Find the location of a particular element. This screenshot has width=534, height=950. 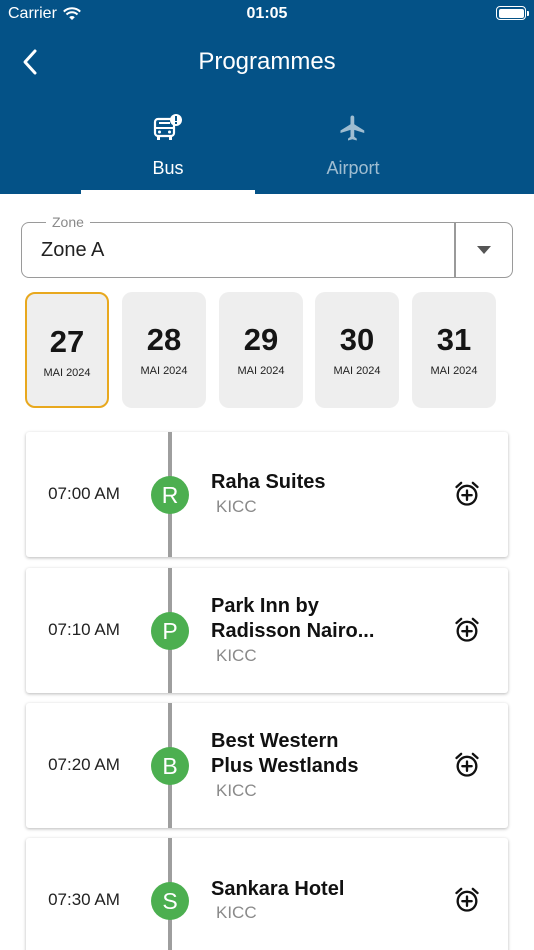

zone-dropdown: Zone Zone A is located at coordinates (267, 246).